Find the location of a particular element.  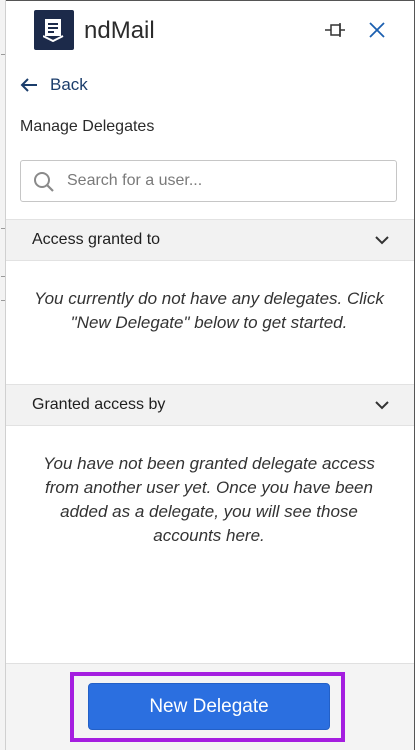

page-title: Manage Delegates is located at coordinates (87, 126).